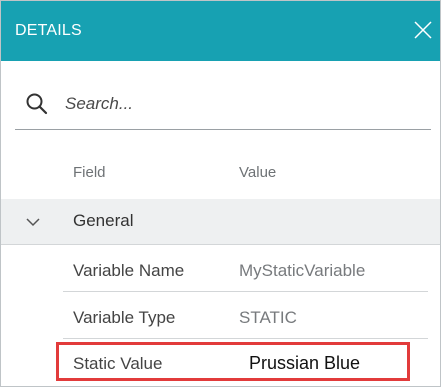 This screenshot has height=387, width=441. What do you see at coordinates (302, 270) in the screenshot?
I see `field-value: MyStaticVariable` at bounding box center [302, 270].